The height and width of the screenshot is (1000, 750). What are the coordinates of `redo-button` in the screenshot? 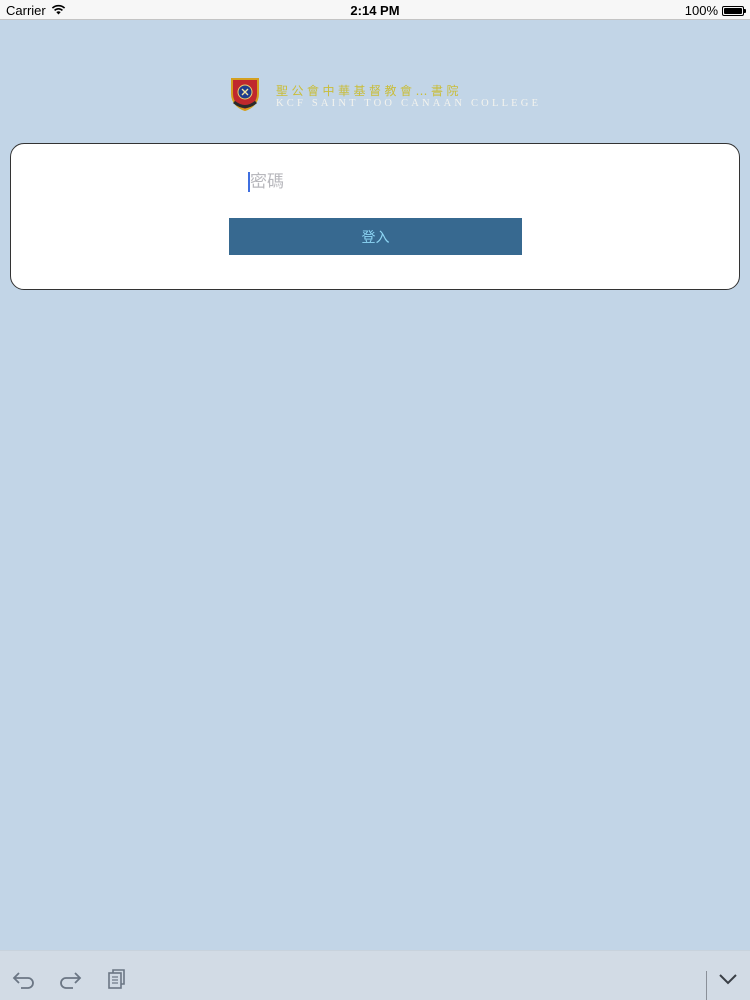 It's located at (70, 979).